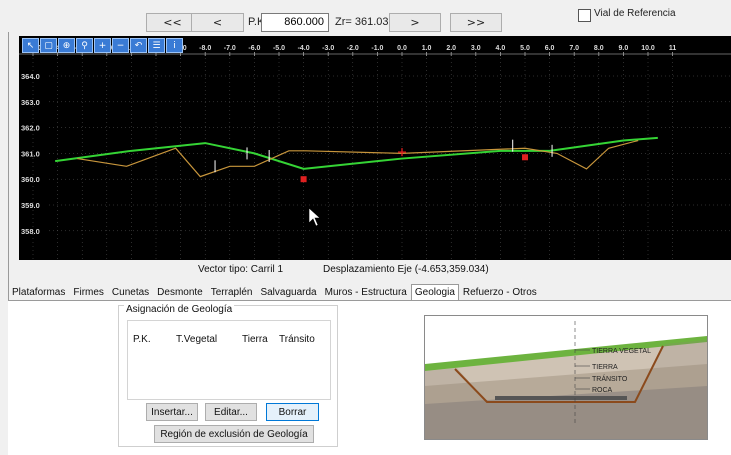 The height and width of the screenshot is (455, 731). What do you see at coordinates (174, 45) in the screenshot?
I see `info-icon: i` at bounding box center [174, 45].